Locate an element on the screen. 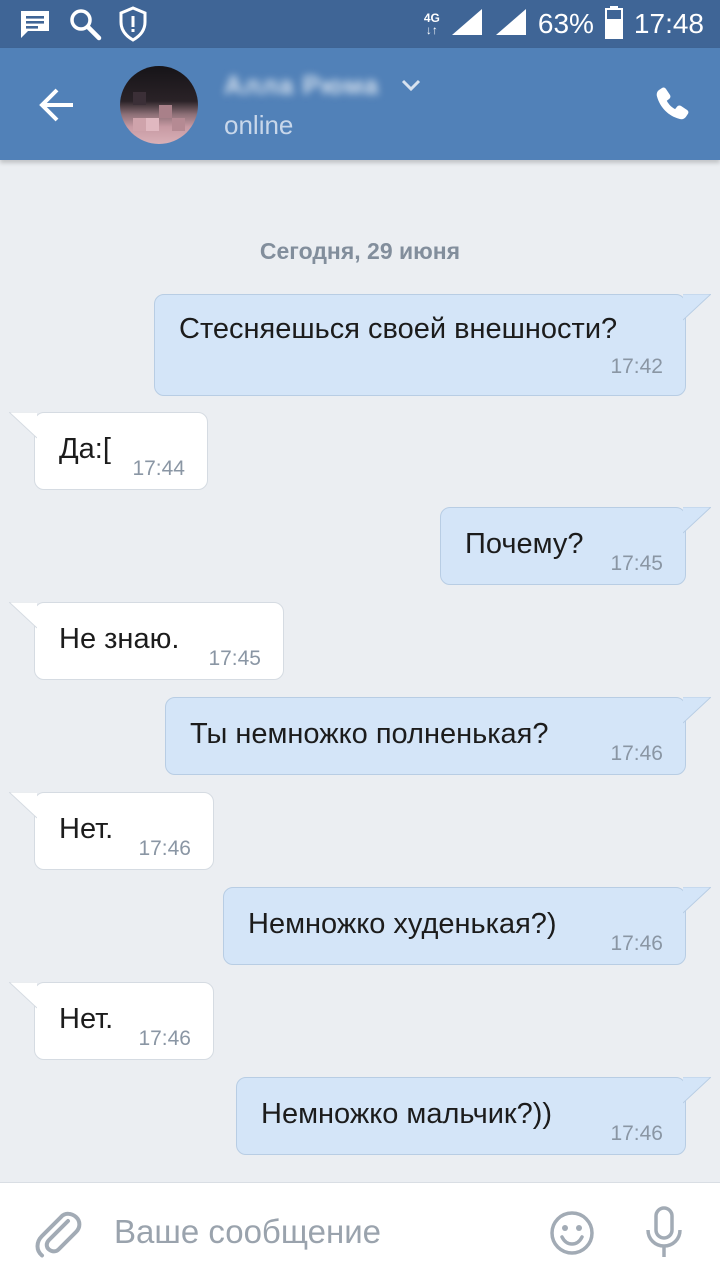  avatar is located at coordinates (159, 105).